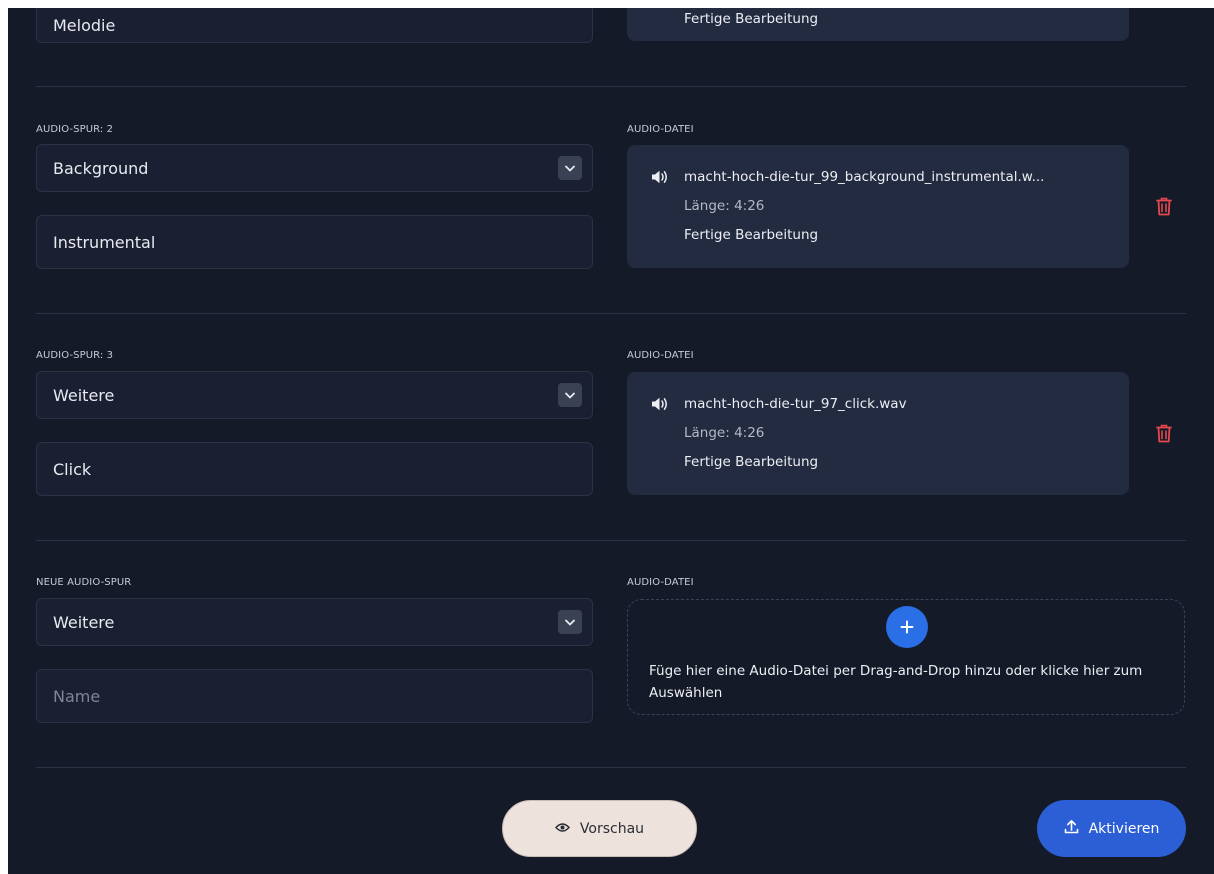 The width and height of the screenshot is (1214, 874). Describe the element at coordinates (314, 696) in the screenshot. I see `new-track-name-input: Name` at that location.